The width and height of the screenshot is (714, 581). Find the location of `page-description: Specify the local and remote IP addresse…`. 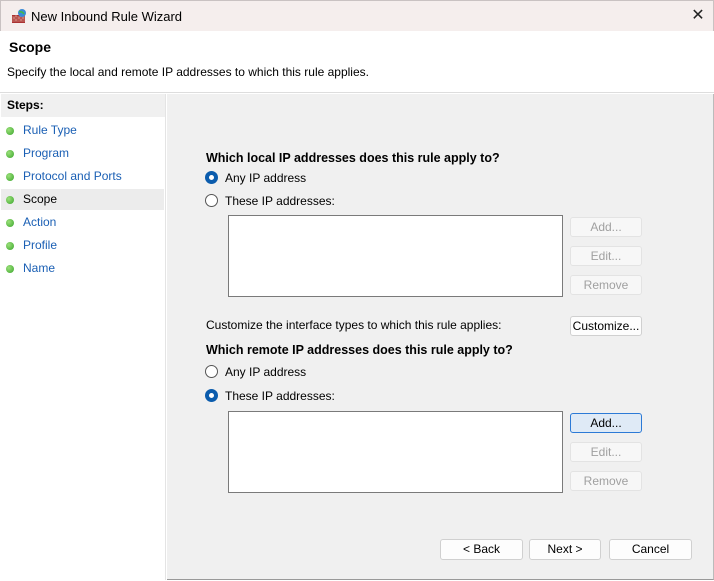

page-description: Specify the local and remote IP addresse… is located at coordinates (188, 72).